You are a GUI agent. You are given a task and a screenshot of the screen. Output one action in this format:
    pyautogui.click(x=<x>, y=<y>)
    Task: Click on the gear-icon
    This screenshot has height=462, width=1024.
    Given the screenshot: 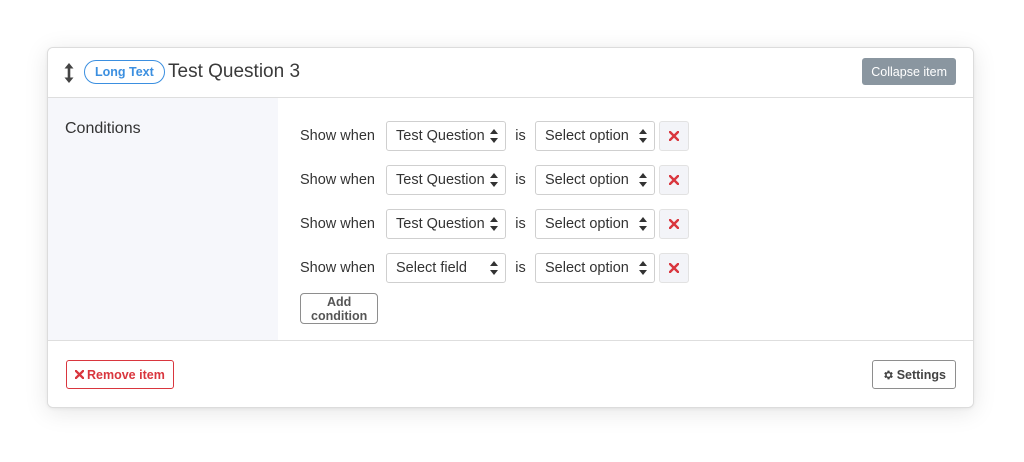 What is the action you would take?
    pyautogui.click(x=888, y=374)
    